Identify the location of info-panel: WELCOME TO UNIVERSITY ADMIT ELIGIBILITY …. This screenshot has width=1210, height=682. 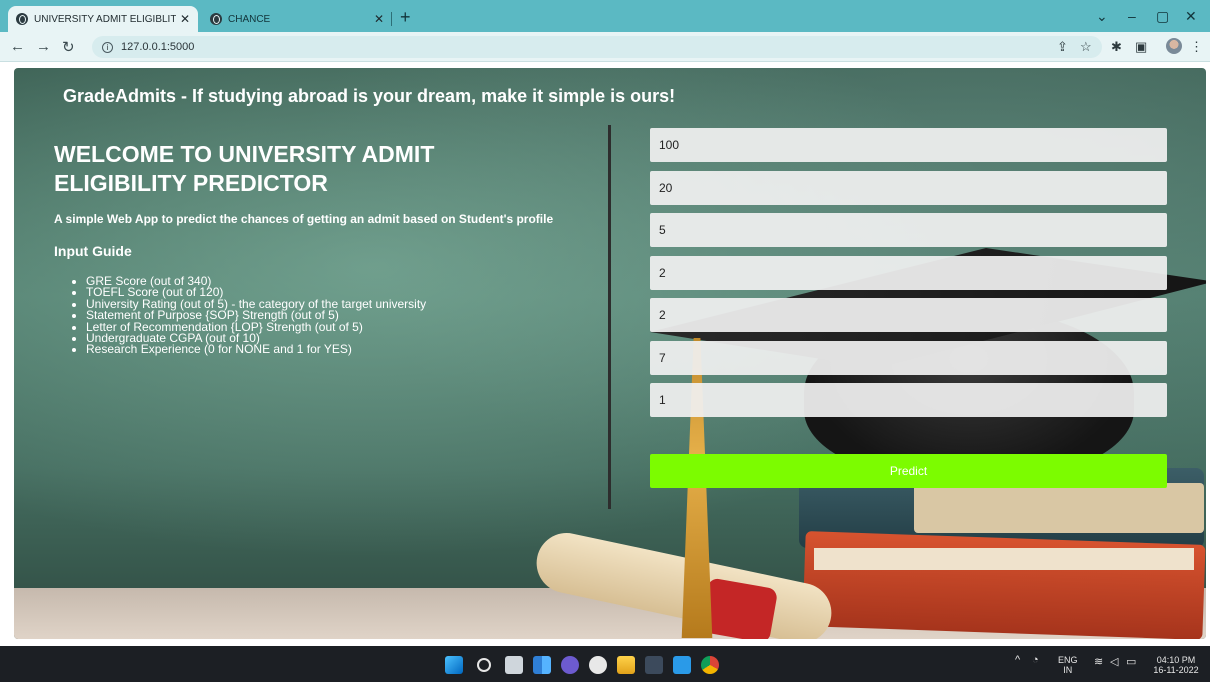
(314, 248).